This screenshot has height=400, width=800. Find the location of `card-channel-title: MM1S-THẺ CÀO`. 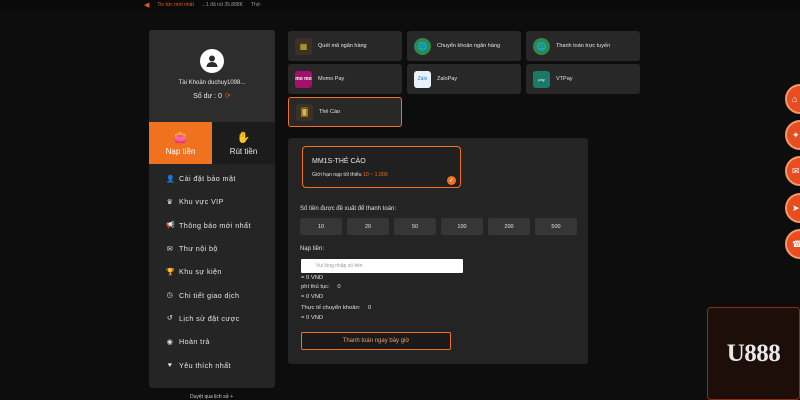

card-channel-title: MM1S-THẺ CÀO is located at coordinates (339, 161).